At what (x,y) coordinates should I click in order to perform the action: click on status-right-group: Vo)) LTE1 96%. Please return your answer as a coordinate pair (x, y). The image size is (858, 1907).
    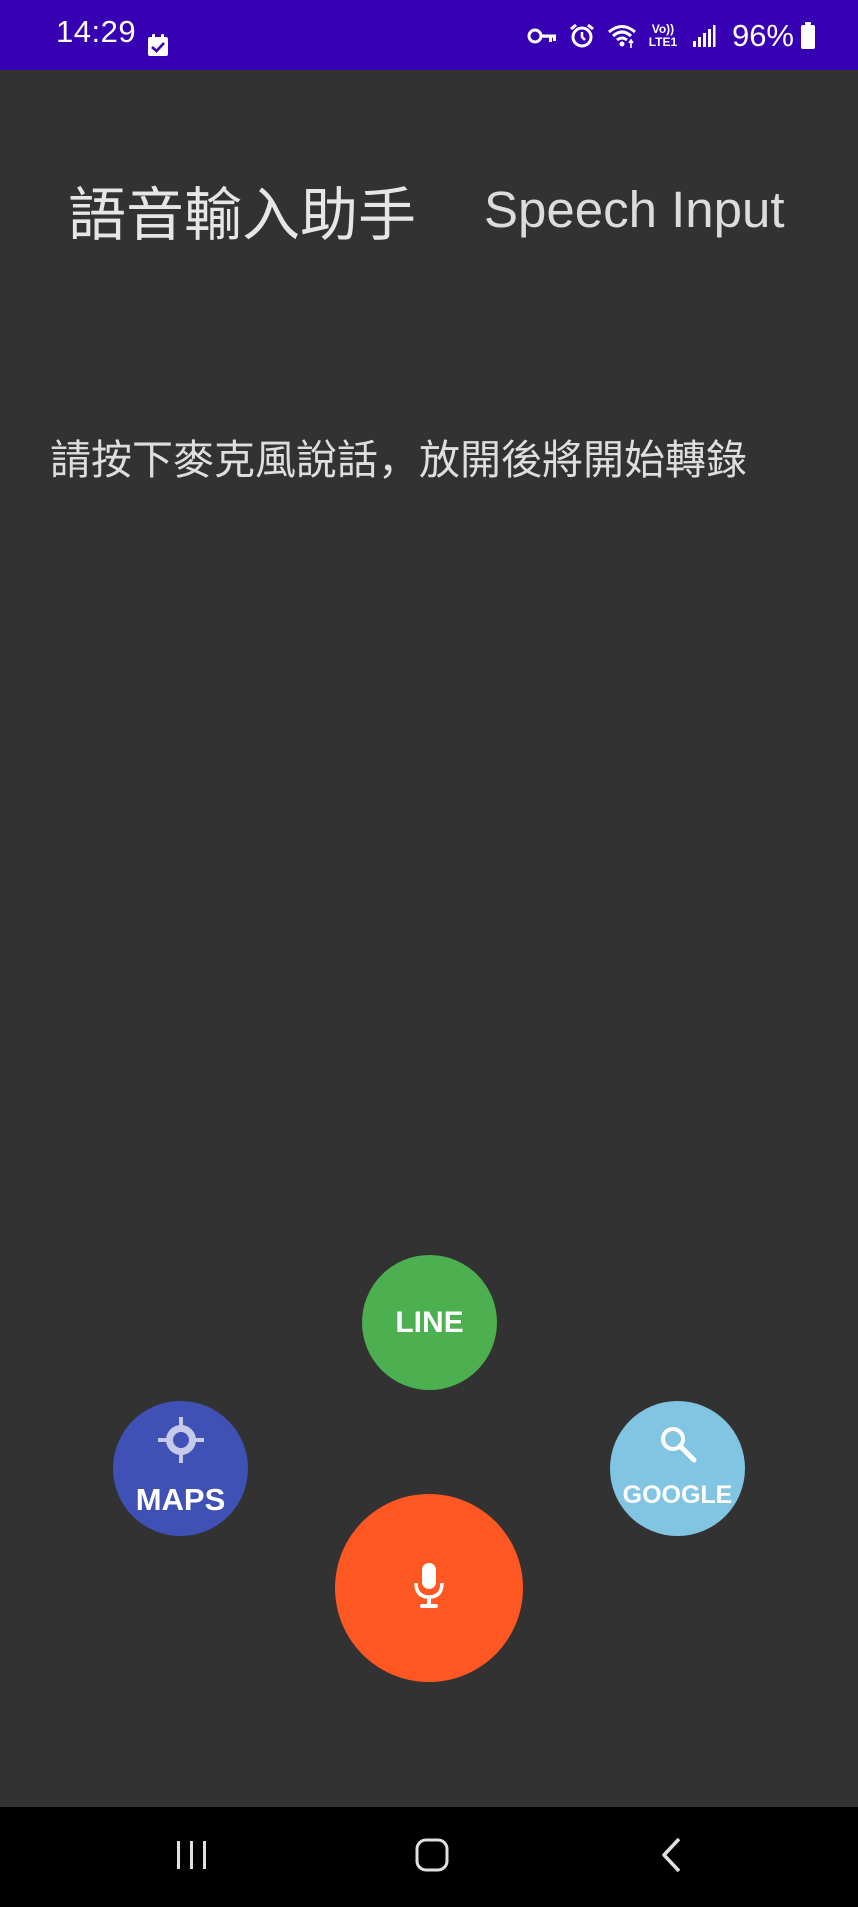
    Looking at the image, I should click on (671, 36).